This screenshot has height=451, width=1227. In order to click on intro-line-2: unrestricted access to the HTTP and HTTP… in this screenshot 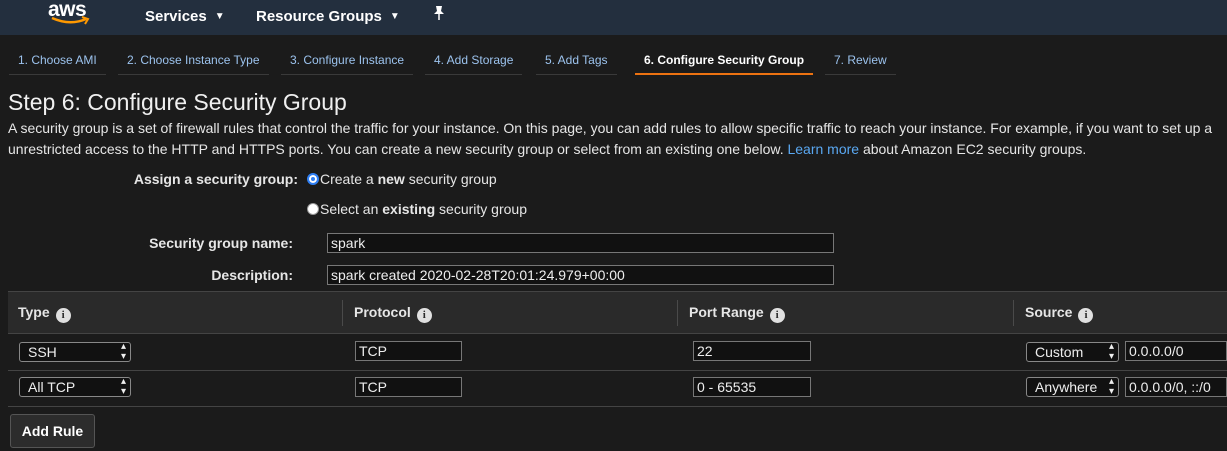, I will do `click(617, 149)`.